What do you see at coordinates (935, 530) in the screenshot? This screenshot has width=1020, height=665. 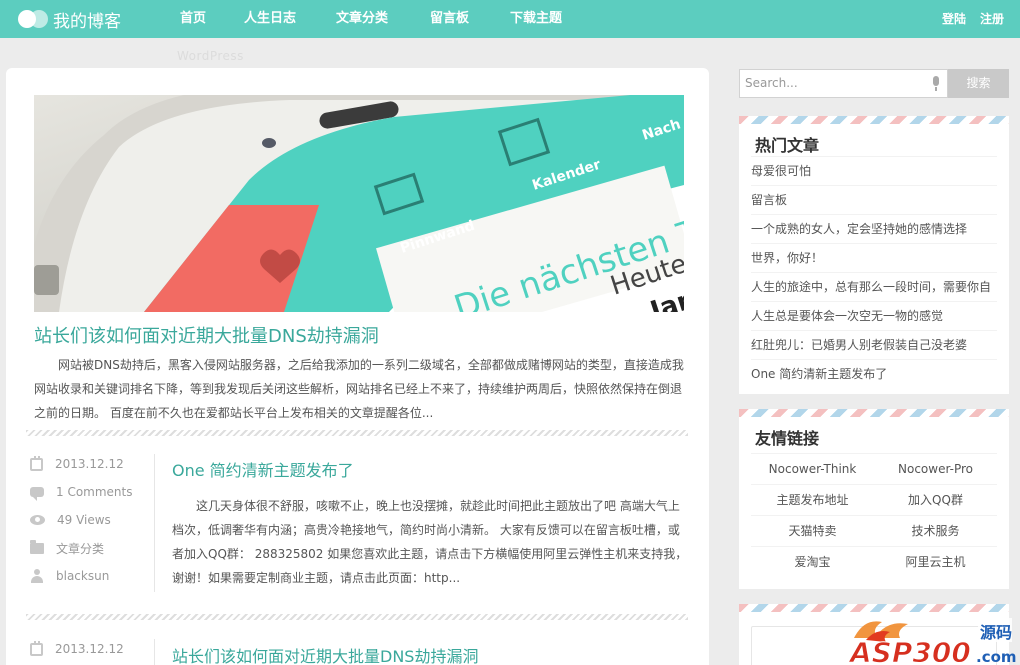 I see `friend-link: 技术服务` at bounding box center [935, 530].